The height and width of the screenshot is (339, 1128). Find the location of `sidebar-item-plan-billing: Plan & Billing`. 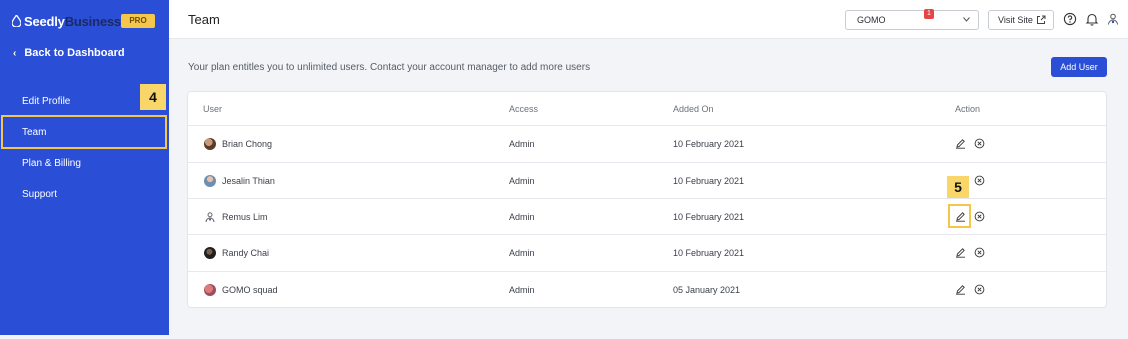

sidebar-item-plan-billing: Plan & Billing is located at coordinates (51, 163).